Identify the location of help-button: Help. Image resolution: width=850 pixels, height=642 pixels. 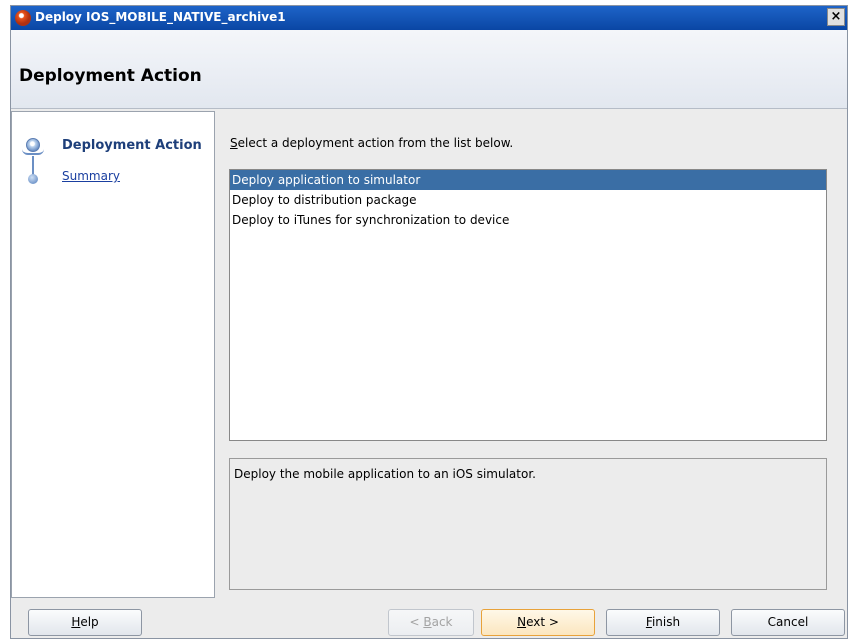
(85, 622).